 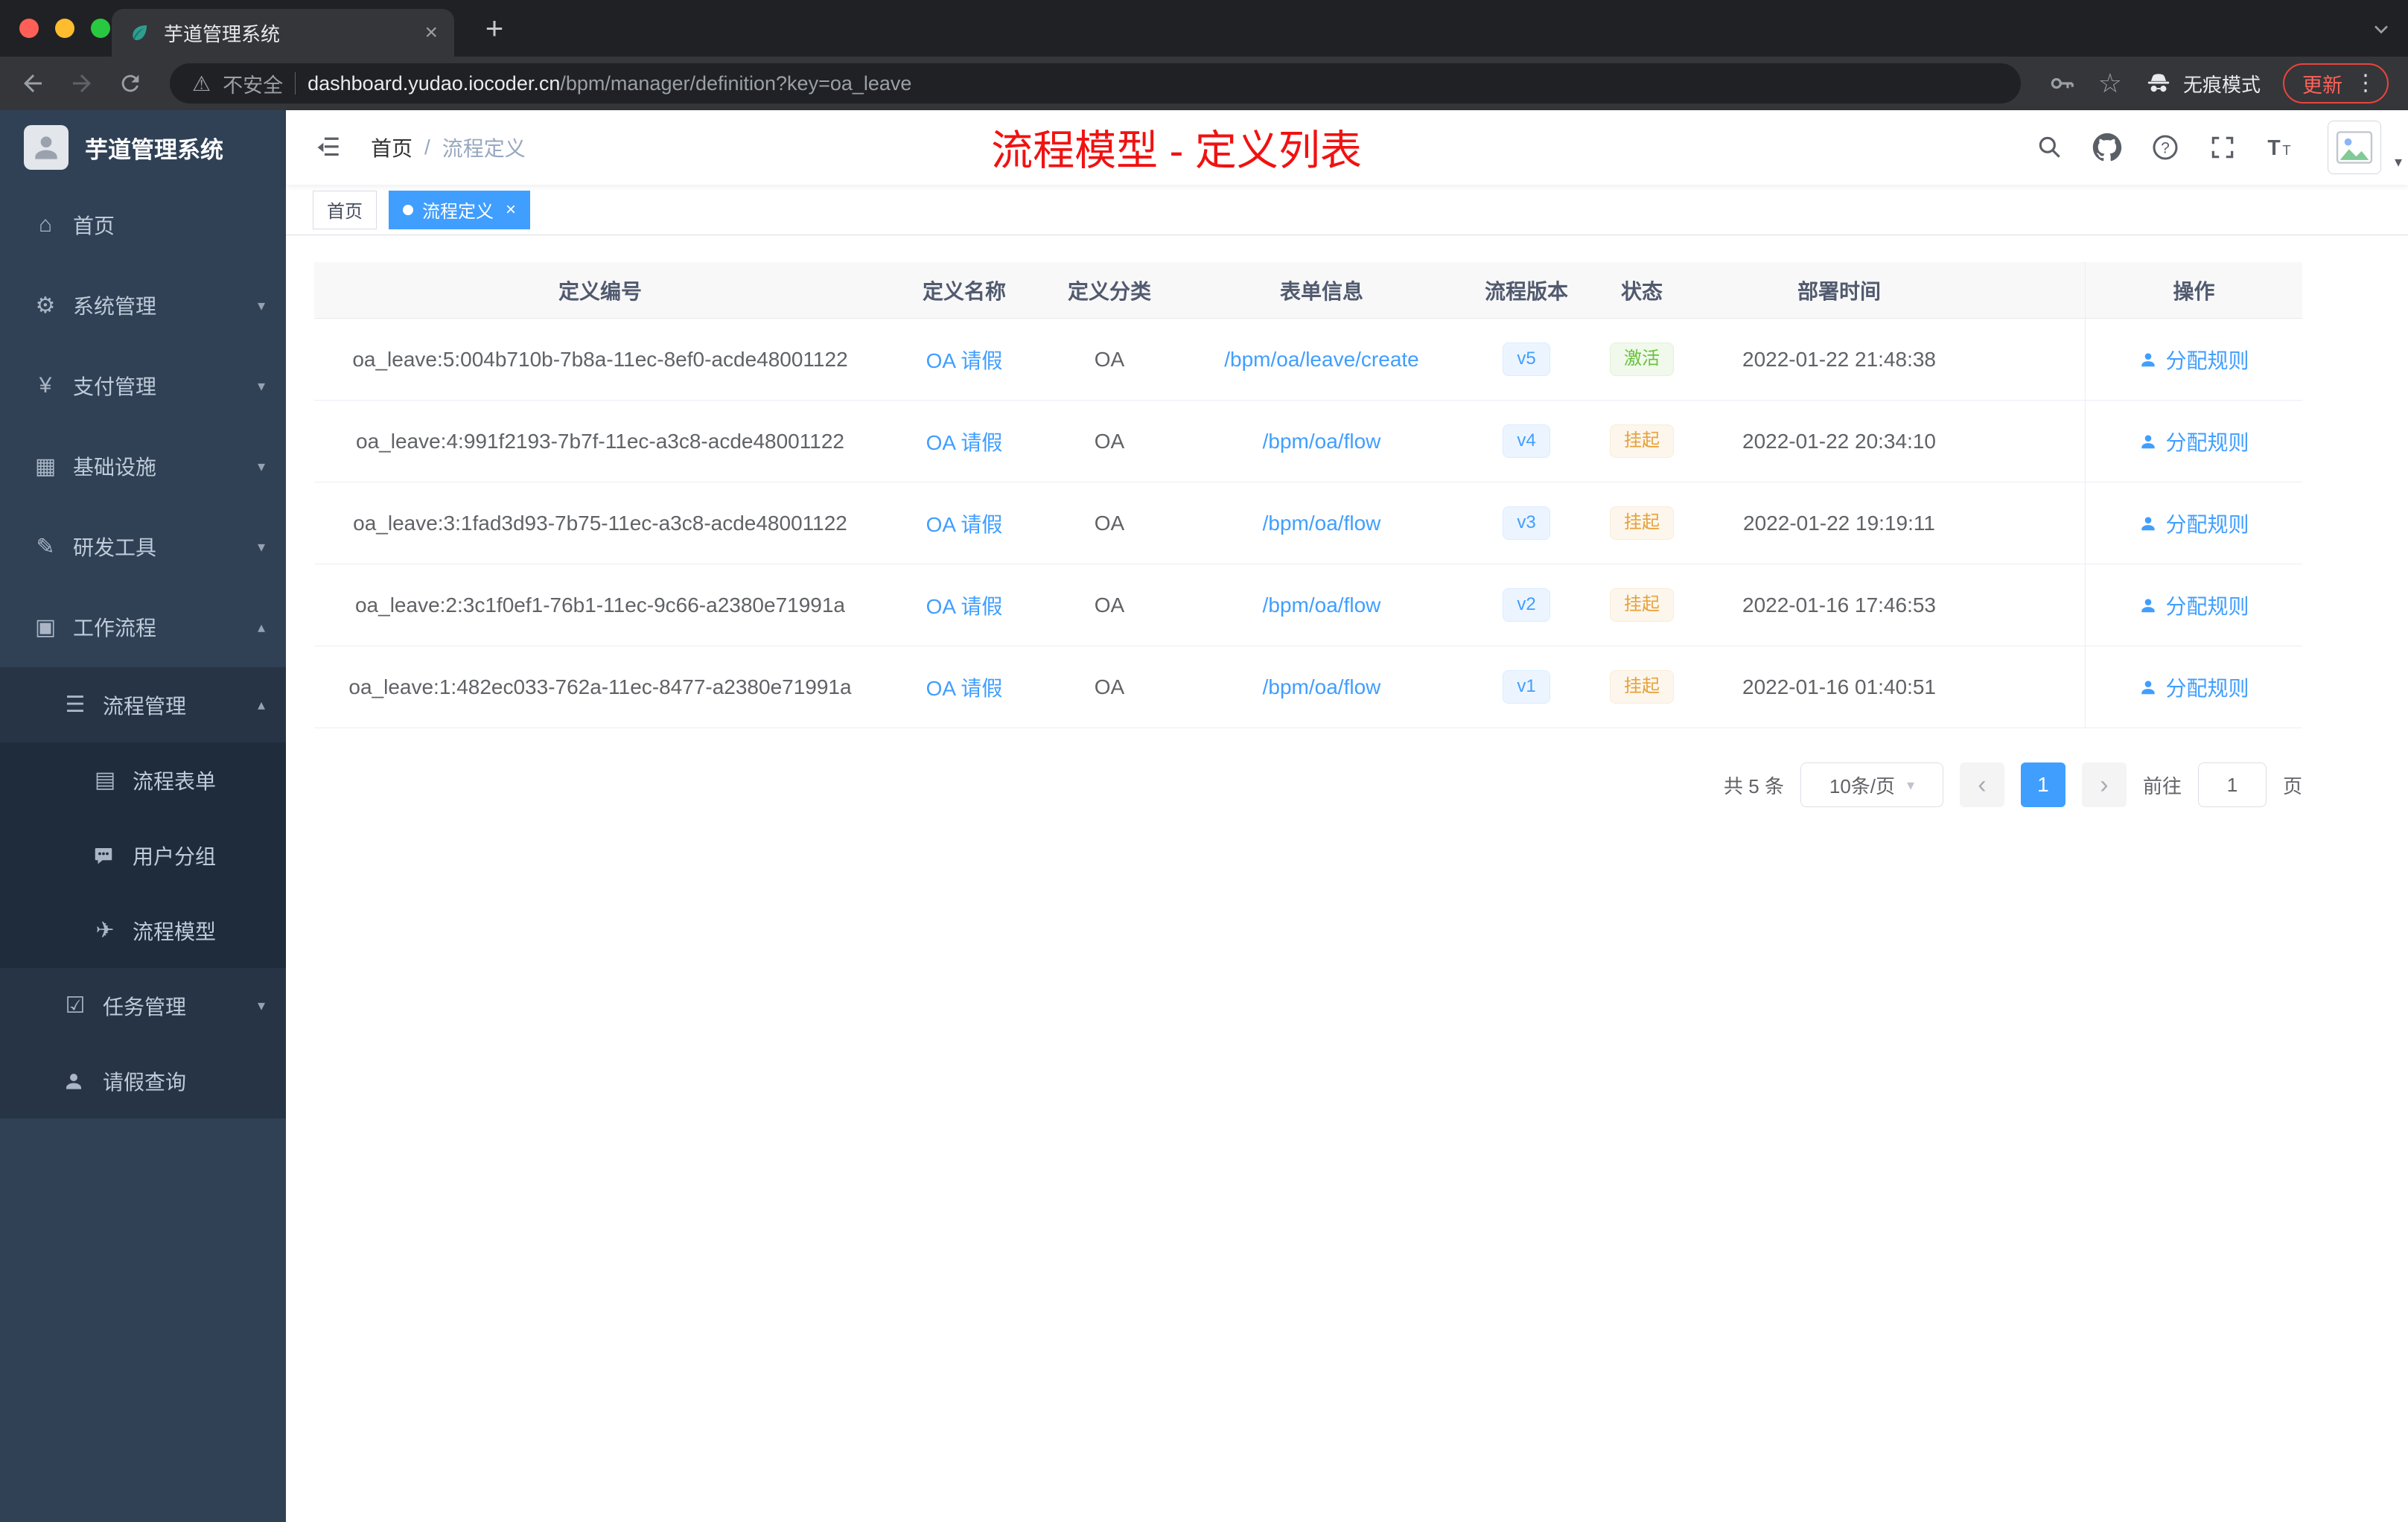 I want to click on new-tab-button: +, so click(x=494, y=28).